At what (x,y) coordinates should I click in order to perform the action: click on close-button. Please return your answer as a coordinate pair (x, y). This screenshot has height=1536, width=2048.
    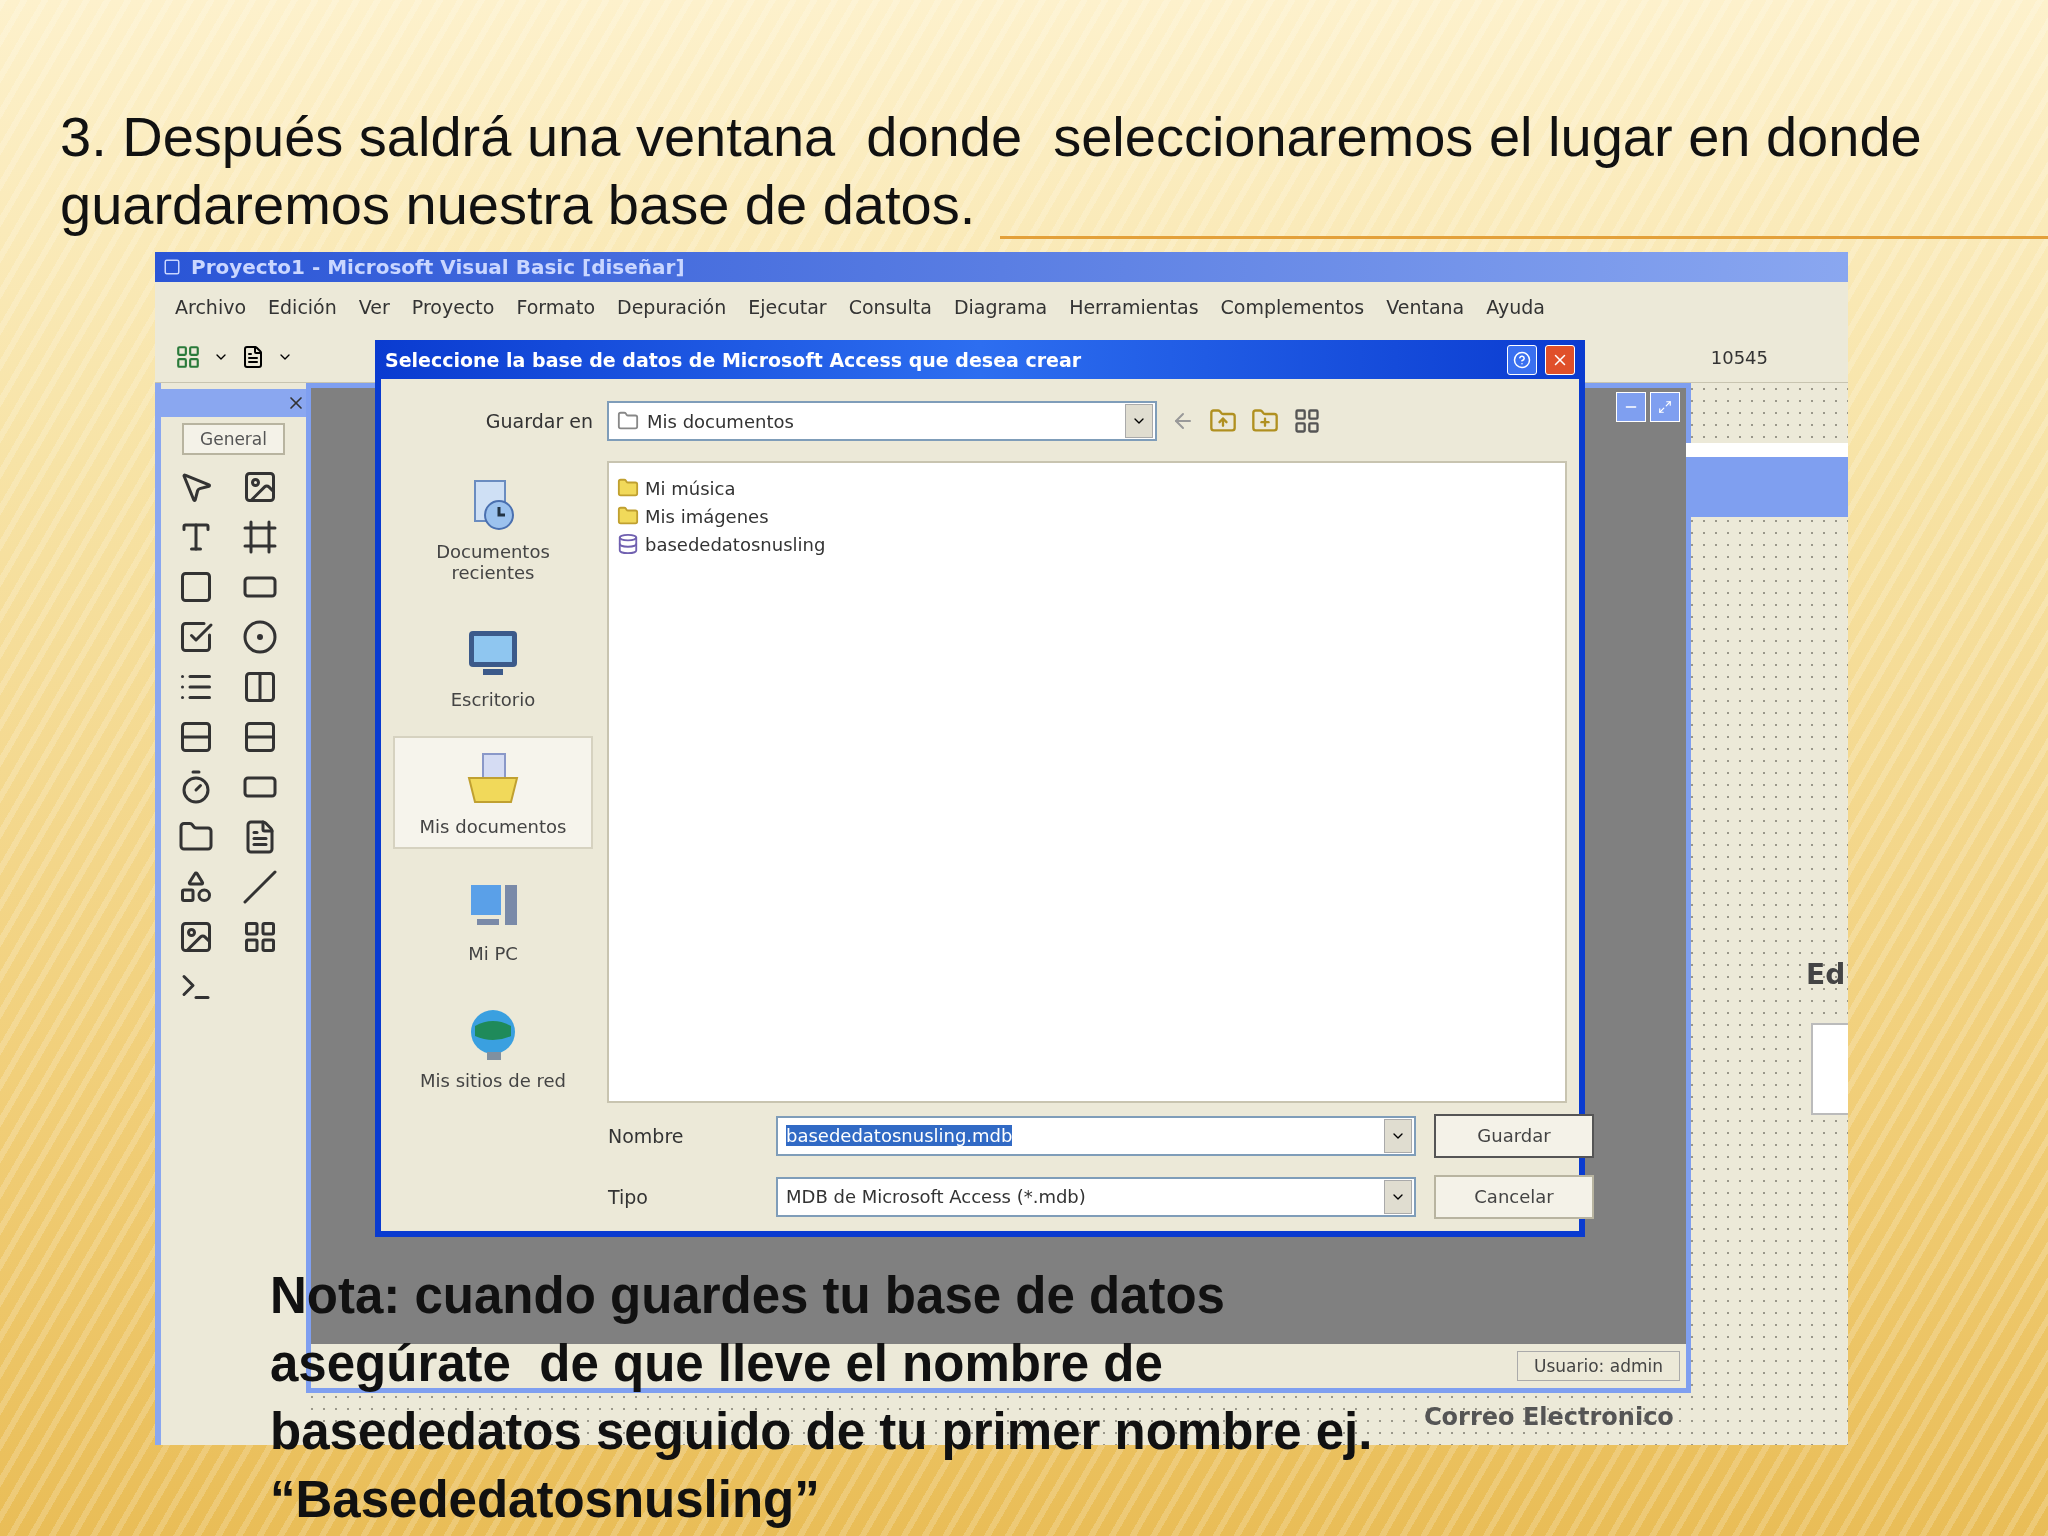
    Looking at the image, I should click on (1560, 359).